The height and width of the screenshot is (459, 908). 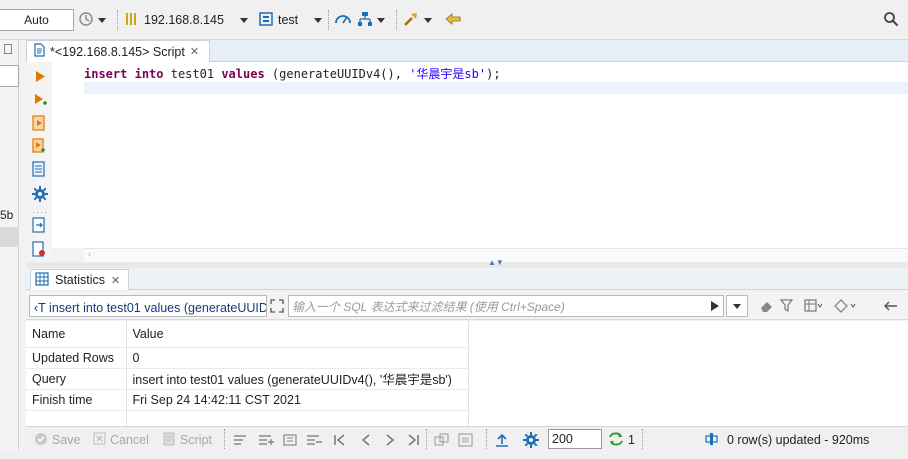 I want to click on network-button, so click(x=371, y=20).